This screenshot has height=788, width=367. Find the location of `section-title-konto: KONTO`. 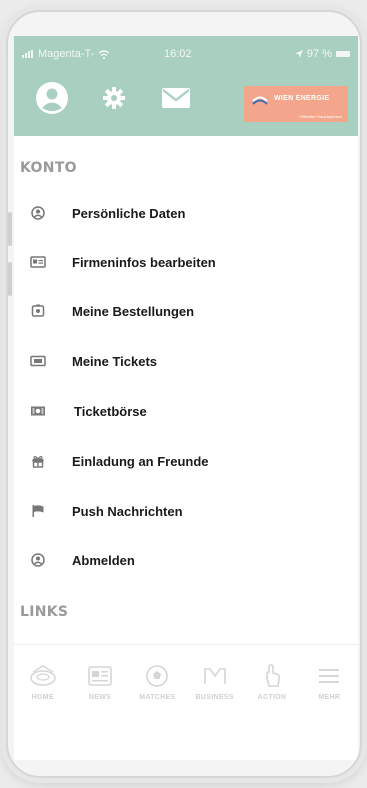

section-title-konto: KONTO is located at coordinates (48, 168).